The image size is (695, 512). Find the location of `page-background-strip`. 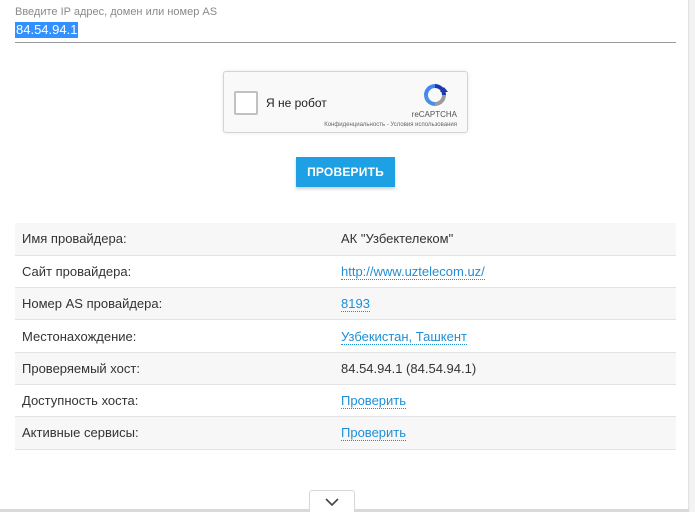

page-background-strip is located at coordinates (692, 256).